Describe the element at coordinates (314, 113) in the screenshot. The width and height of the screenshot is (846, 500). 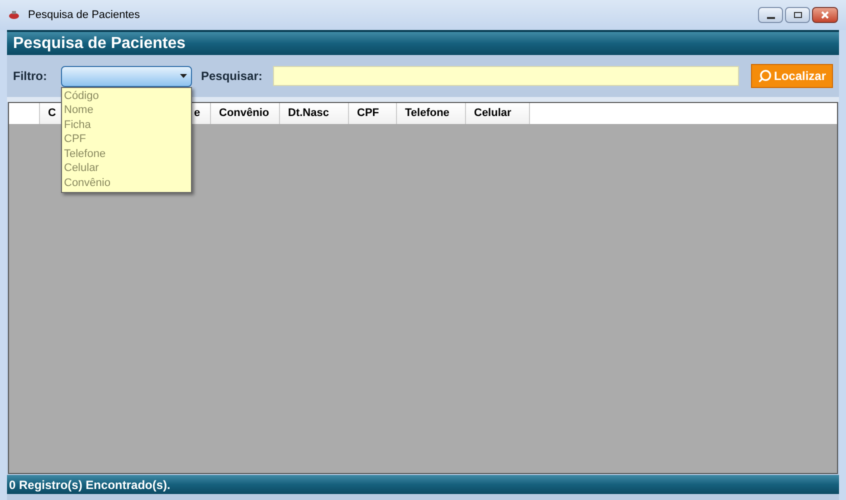
I see `column-header: Dt.Nasc` at that location.